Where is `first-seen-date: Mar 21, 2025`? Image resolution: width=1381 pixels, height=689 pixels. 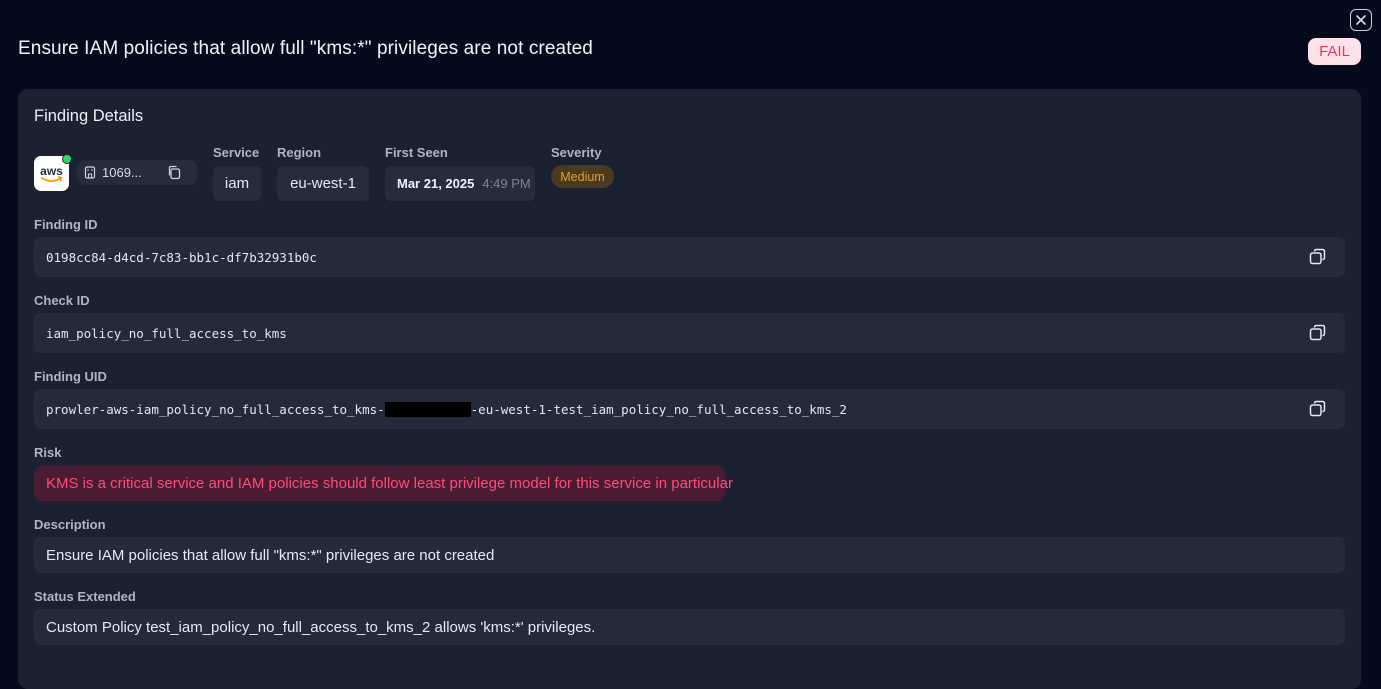
first-seen-date: Mar 21, 2025 is located at coordinates (436, 183).